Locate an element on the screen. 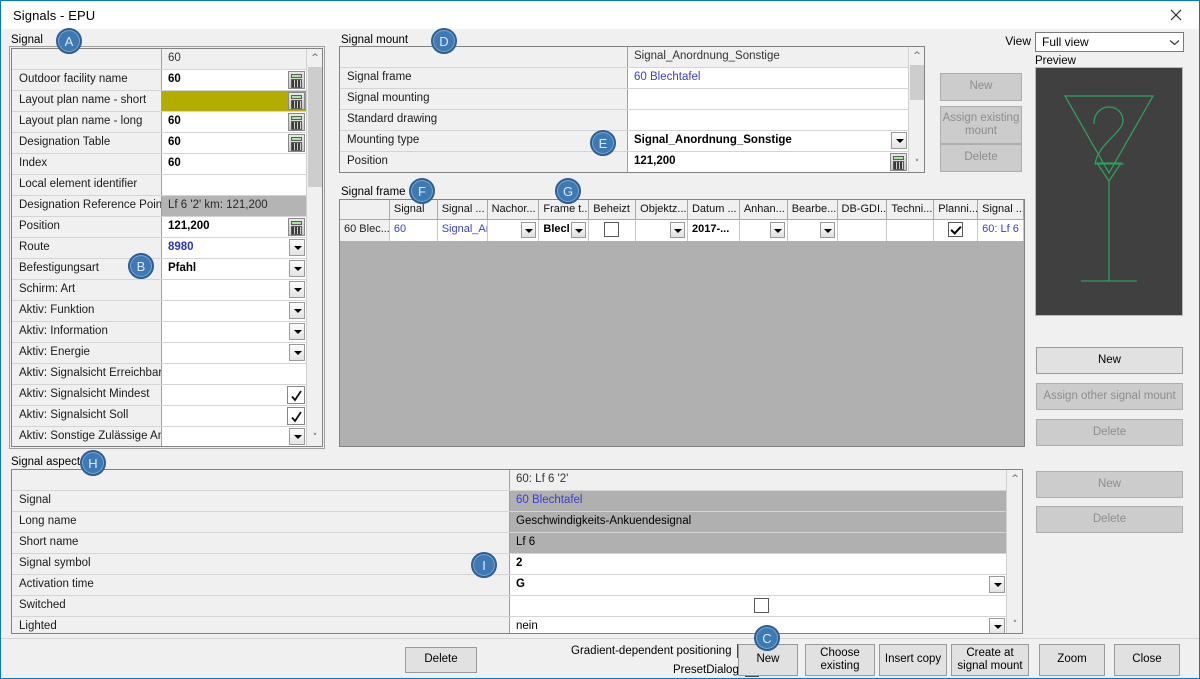  table-row: Mounting type Signal_Anordnung_Sonstige is located at coordinates (624, 141).